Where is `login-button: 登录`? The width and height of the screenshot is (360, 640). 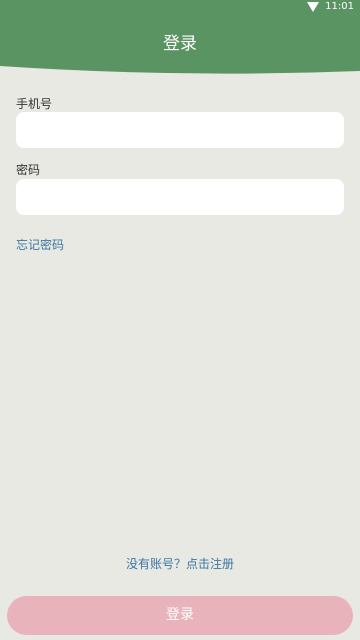 login-button: 登录 is located at coordinates (180, 615).